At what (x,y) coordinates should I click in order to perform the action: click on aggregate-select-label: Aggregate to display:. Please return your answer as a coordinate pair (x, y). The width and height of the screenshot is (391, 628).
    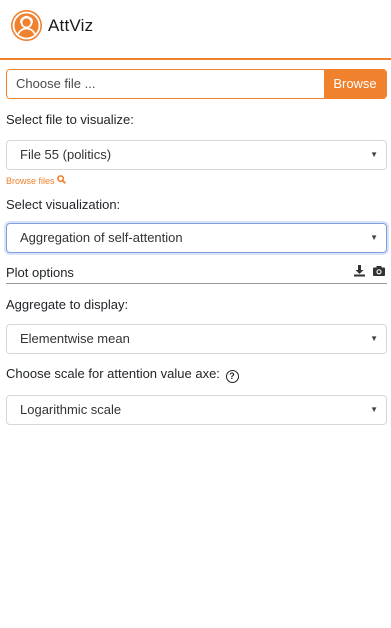
    Looking at the image, I should click on (67, 304).